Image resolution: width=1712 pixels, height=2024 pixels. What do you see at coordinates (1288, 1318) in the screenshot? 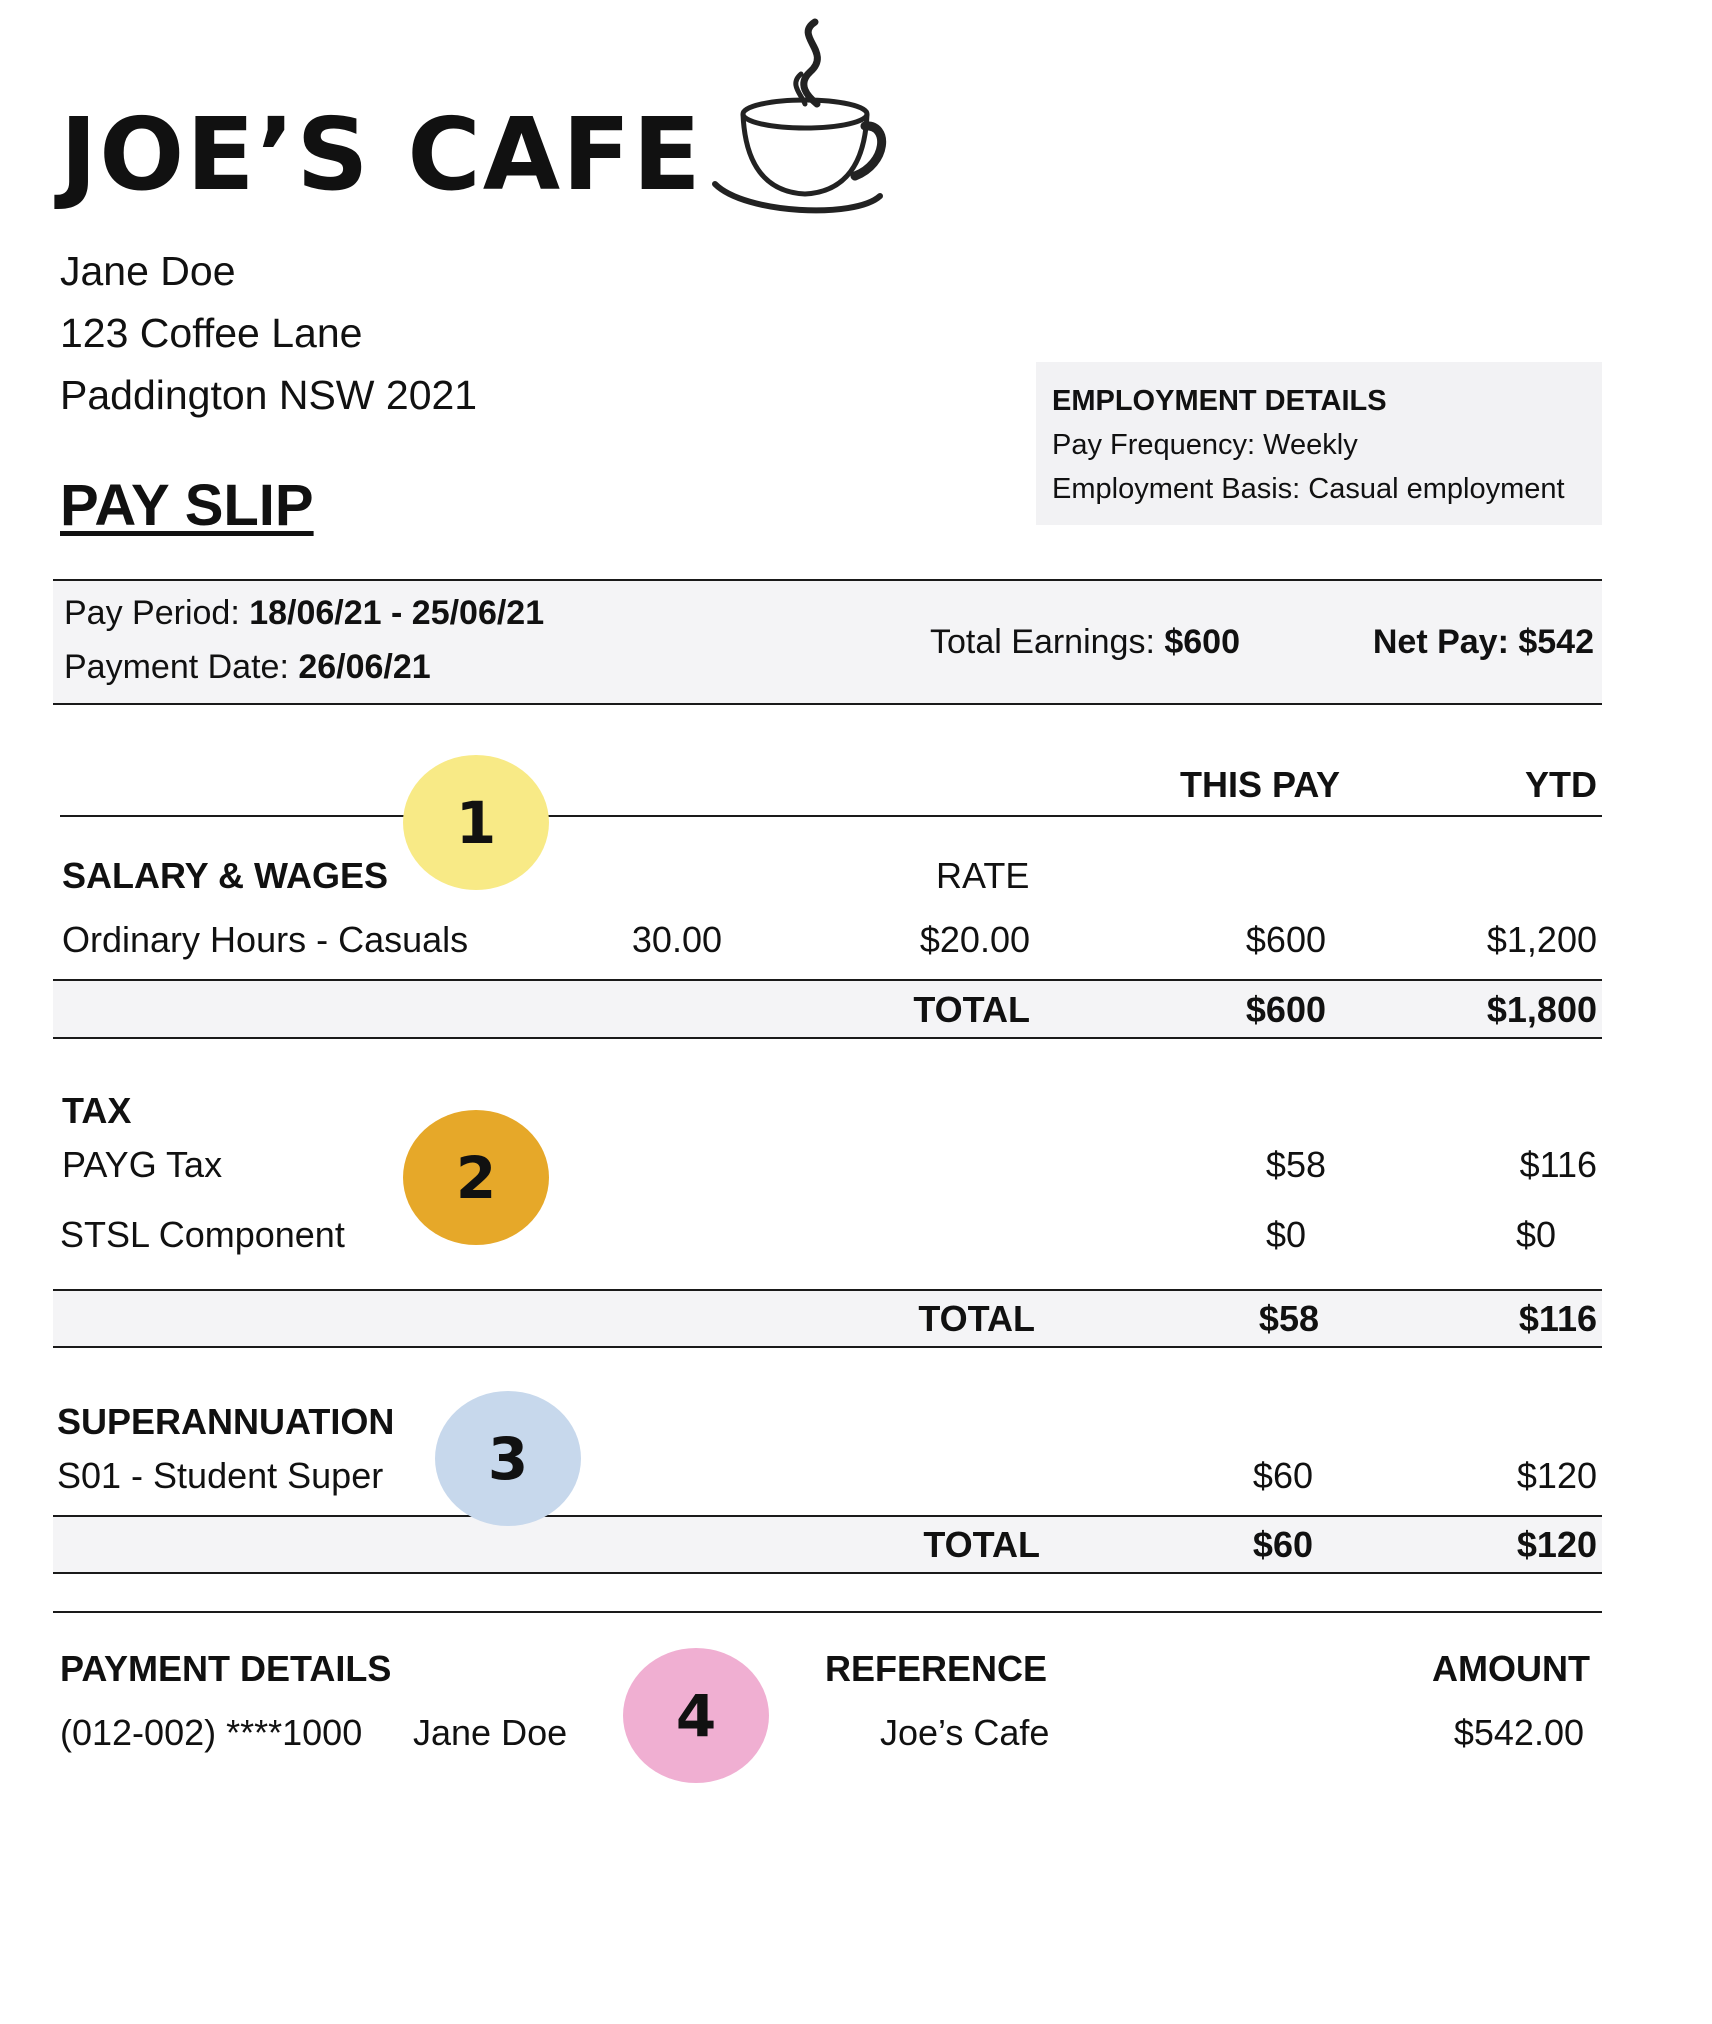
I see `tax-total-this-pay: $58` at bounding box center [1288, 1318].